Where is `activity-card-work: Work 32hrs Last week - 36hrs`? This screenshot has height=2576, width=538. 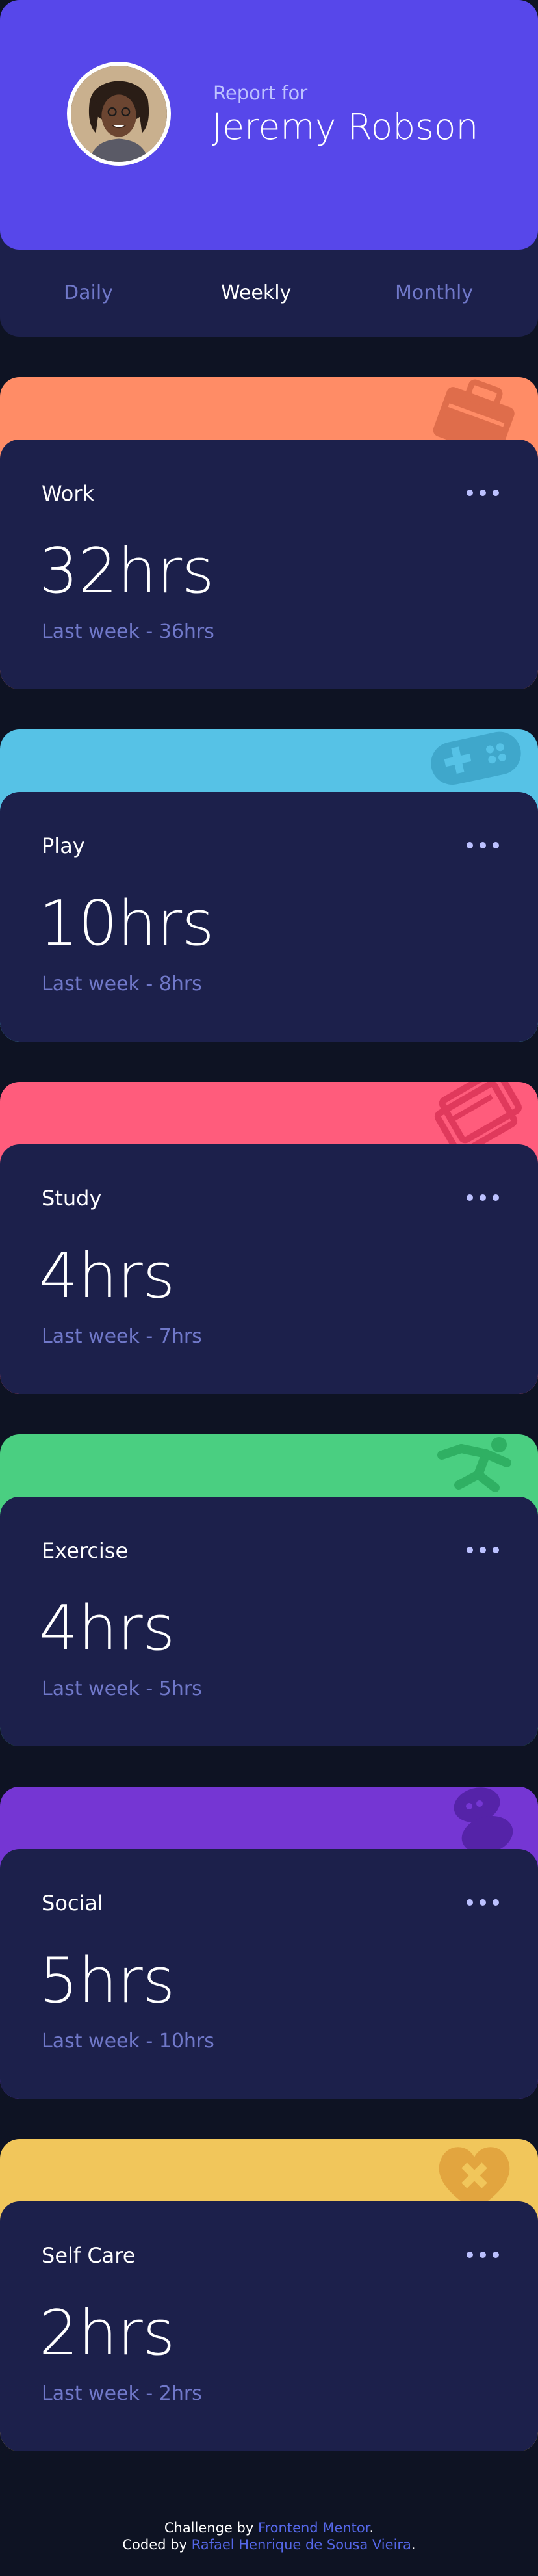
activity-card-work: Work 32hrs Last week - 36hrs is located at coordinates (269, 533).